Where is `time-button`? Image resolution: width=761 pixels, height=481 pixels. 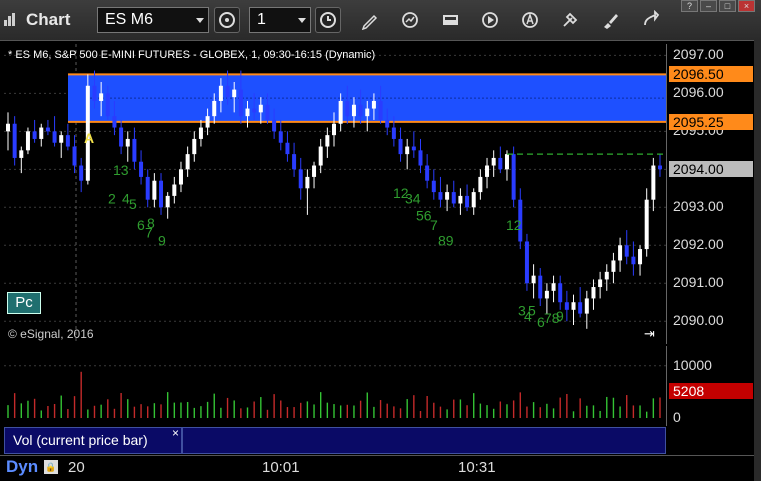 time-button is located at coordinates (328, 20).